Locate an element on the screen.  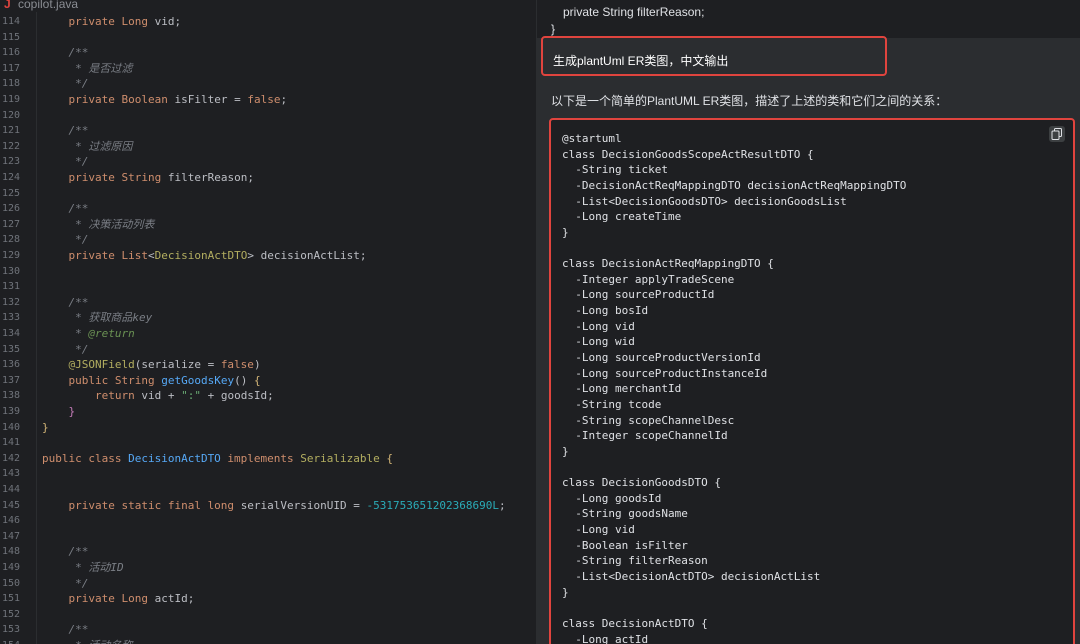
line-number: 140 is located at coordinates (10, 427).